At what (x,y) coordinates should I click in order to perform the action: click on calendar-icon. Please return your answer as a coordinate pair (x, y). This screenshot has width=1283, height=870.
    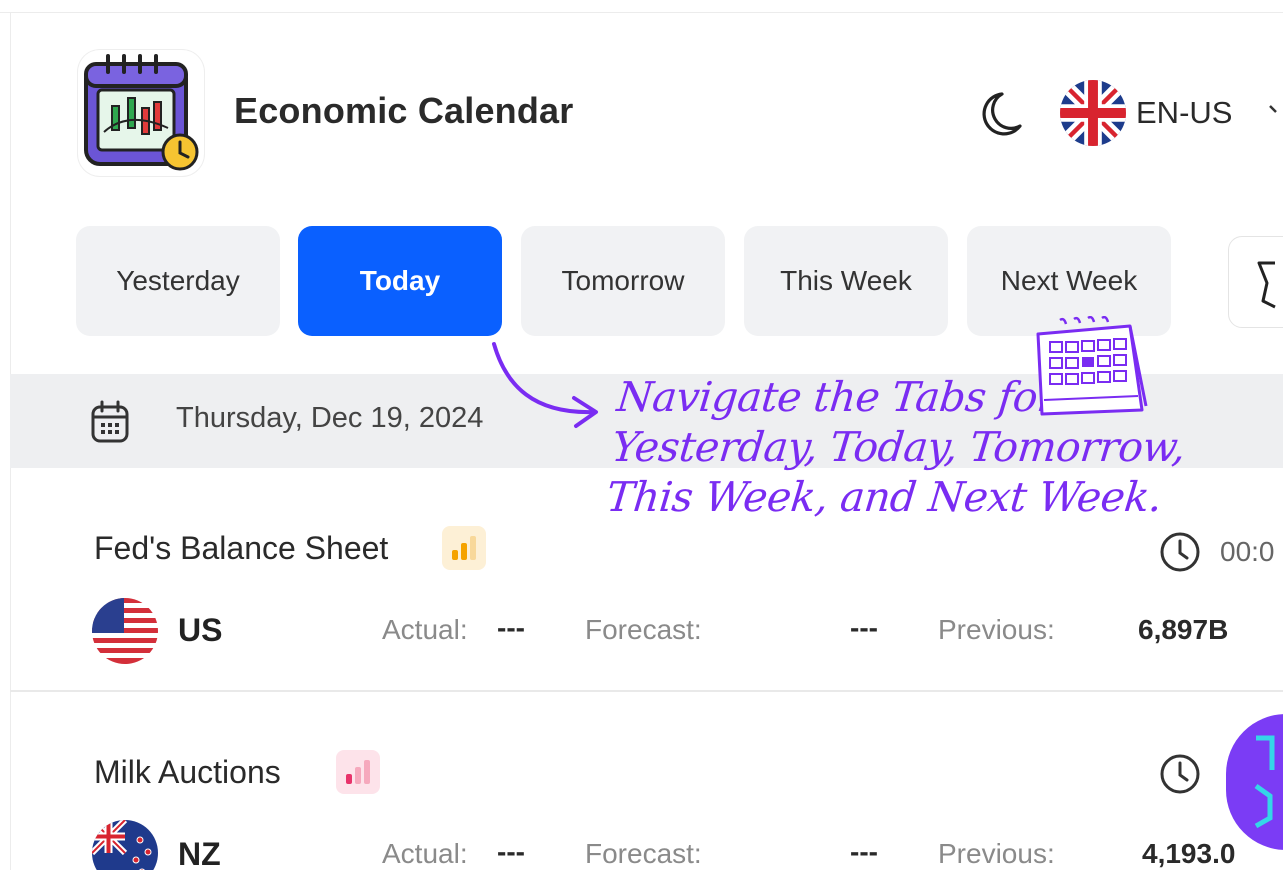
    Looking at the image, I should click on (110, 422).